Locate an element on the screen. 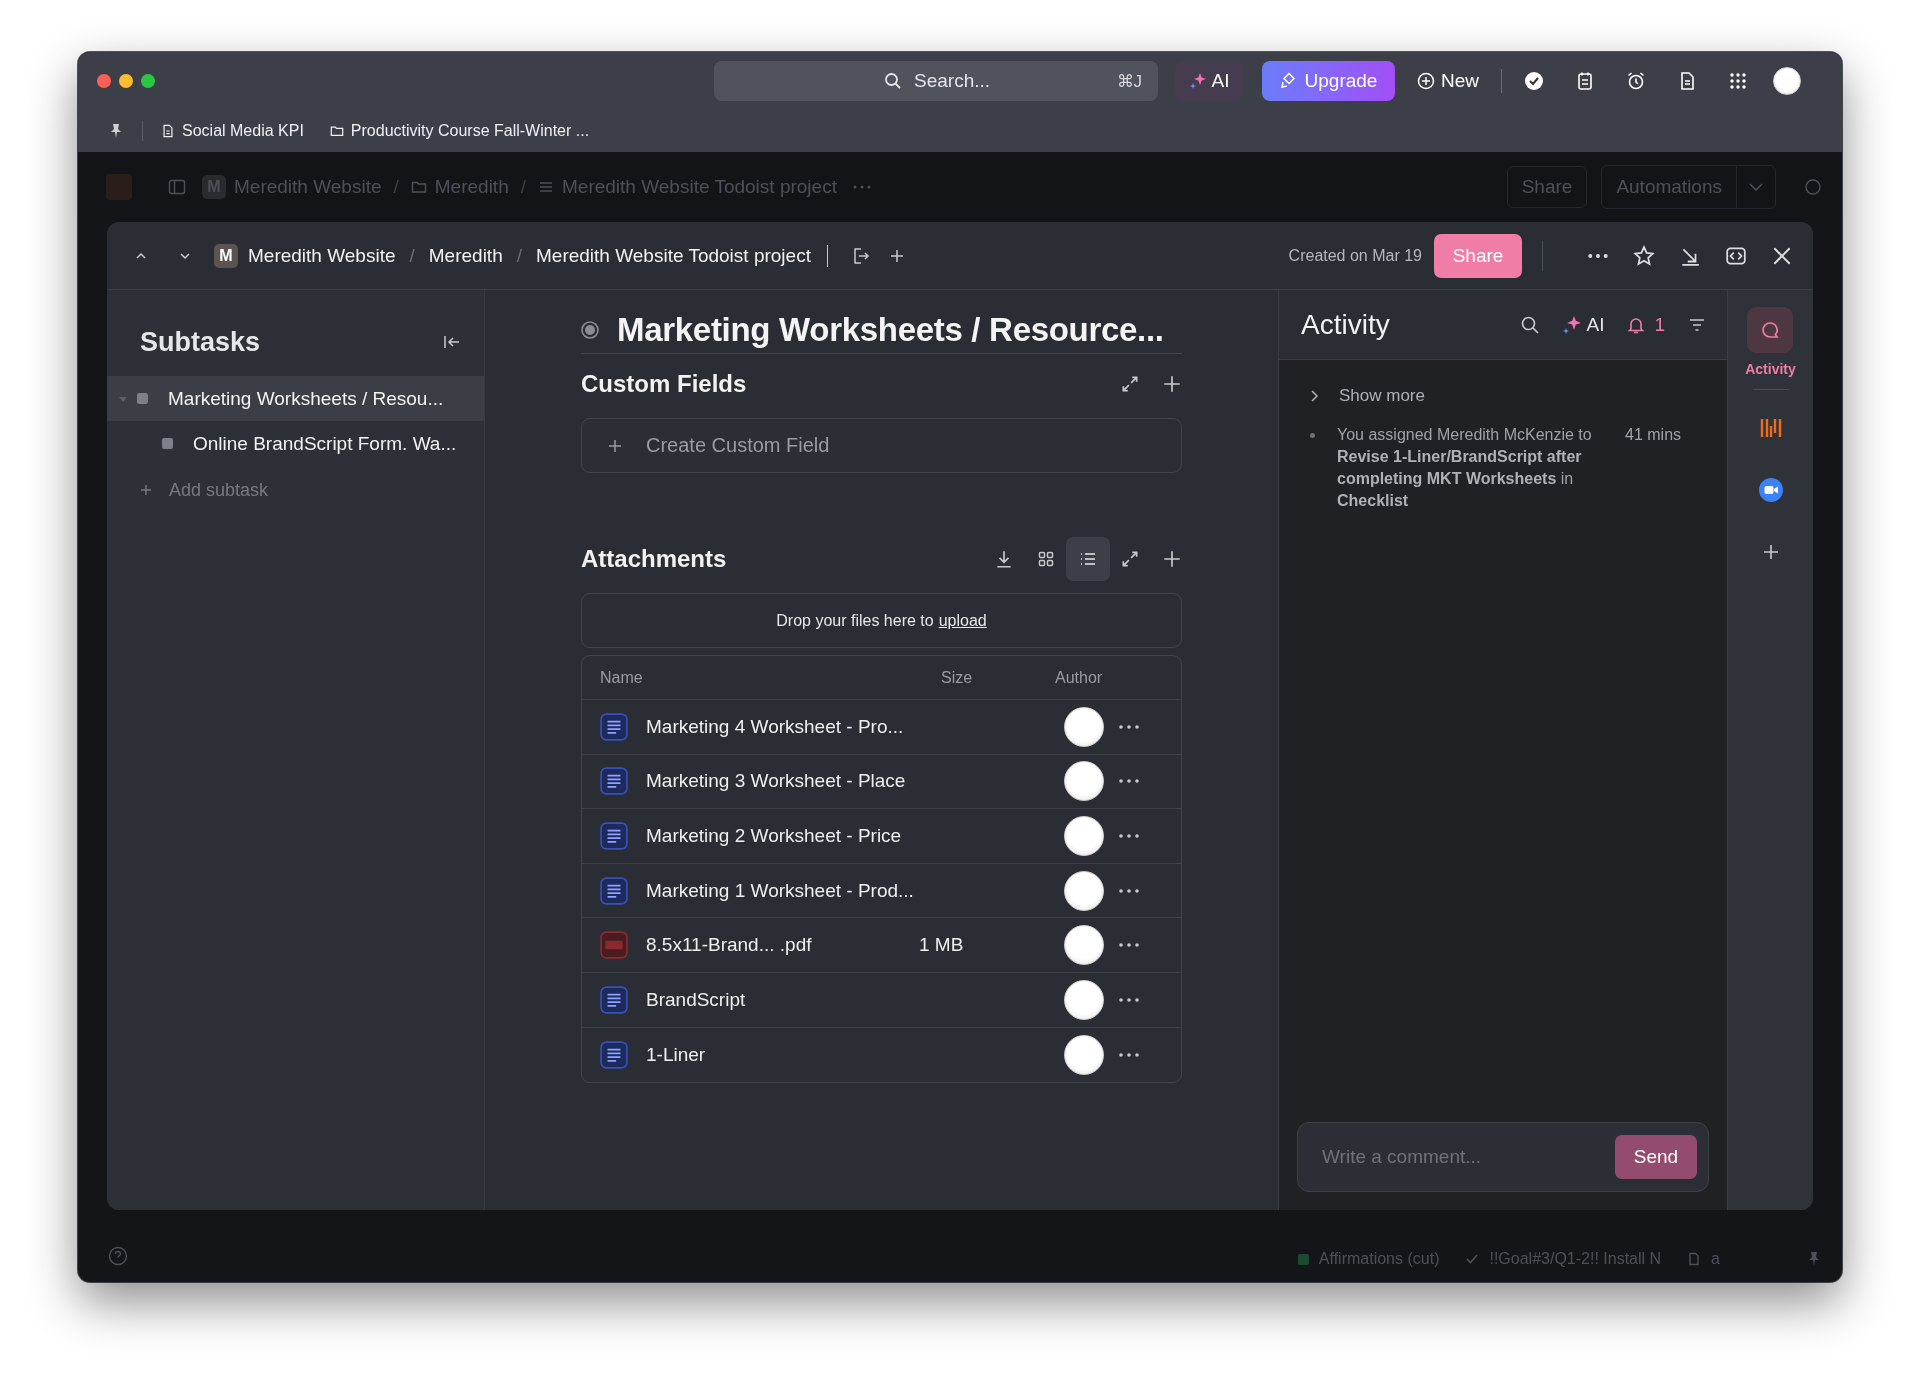 The width and height of the screenshot is (1920, 1385). activity-time: 41 mins is located at coordinates (1653, 435).